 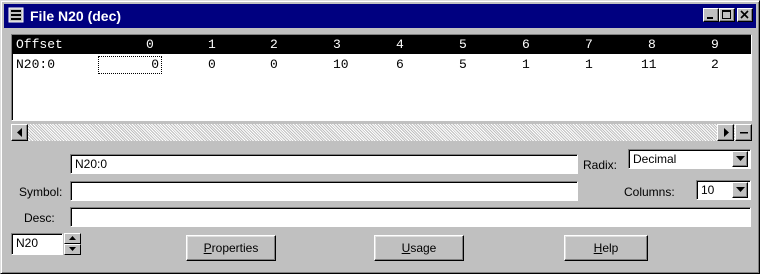 What do you see at coordinates (589, 65) in the screenshot?
I see `value-cell-7: 1` at bounding box center [589, 65].